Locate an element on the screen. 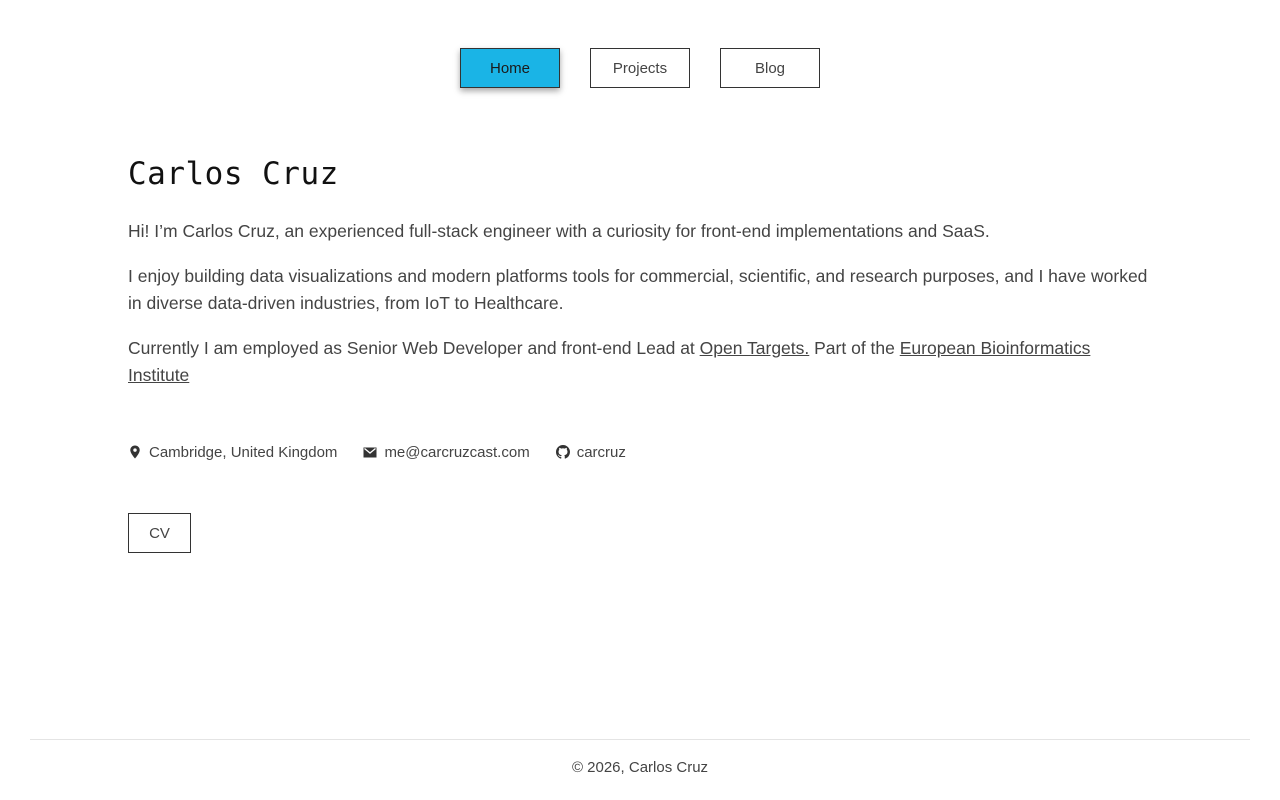 This screenshot has width=1280, height=800. contact-github: carcruz is located at coordinates (590, 452).